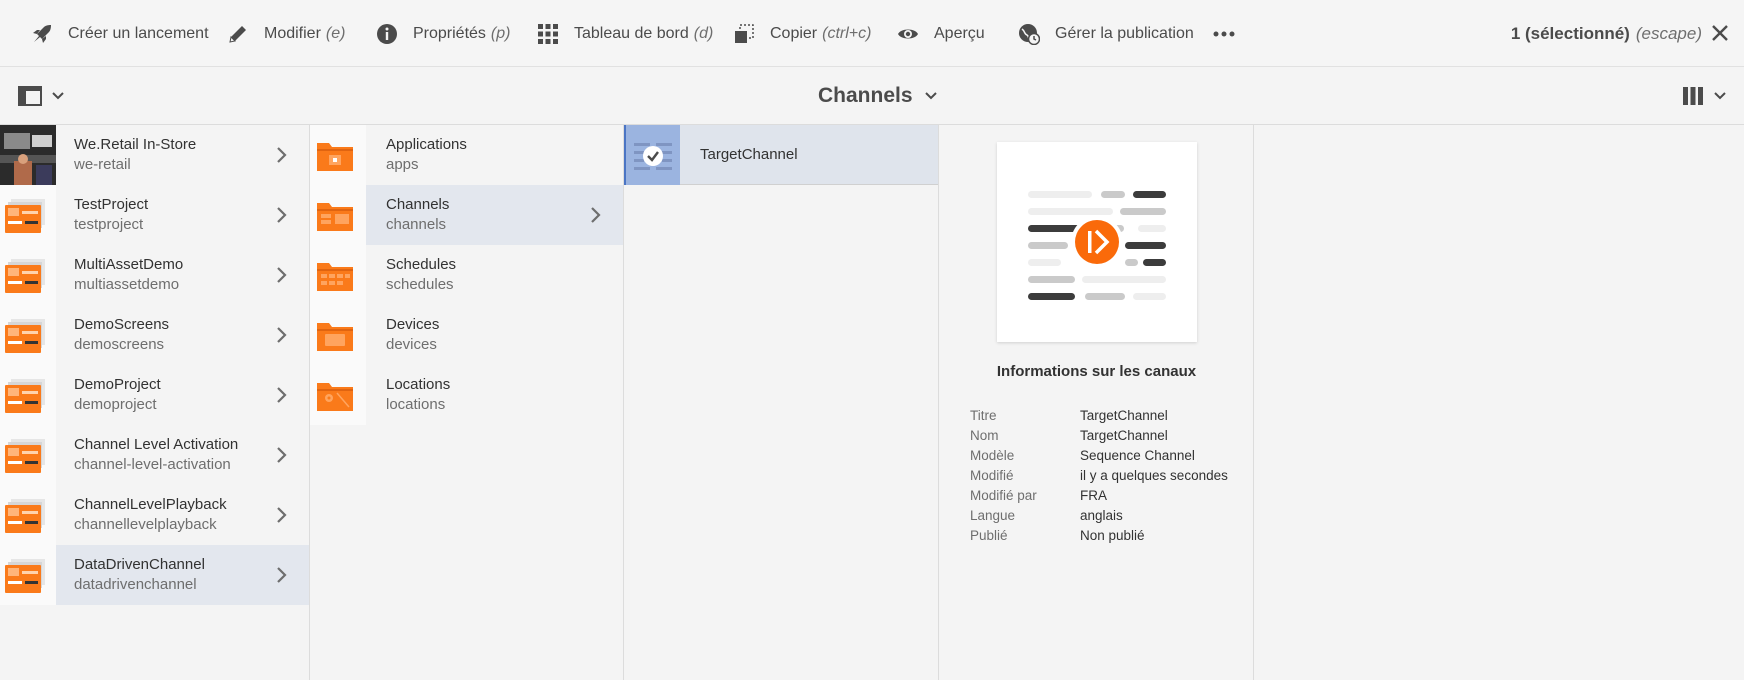 This screenshot has height=680, width=1744. Describe the element at coordinates (984, 435) in the screenshot. I see `property-key: Nom` at that location.